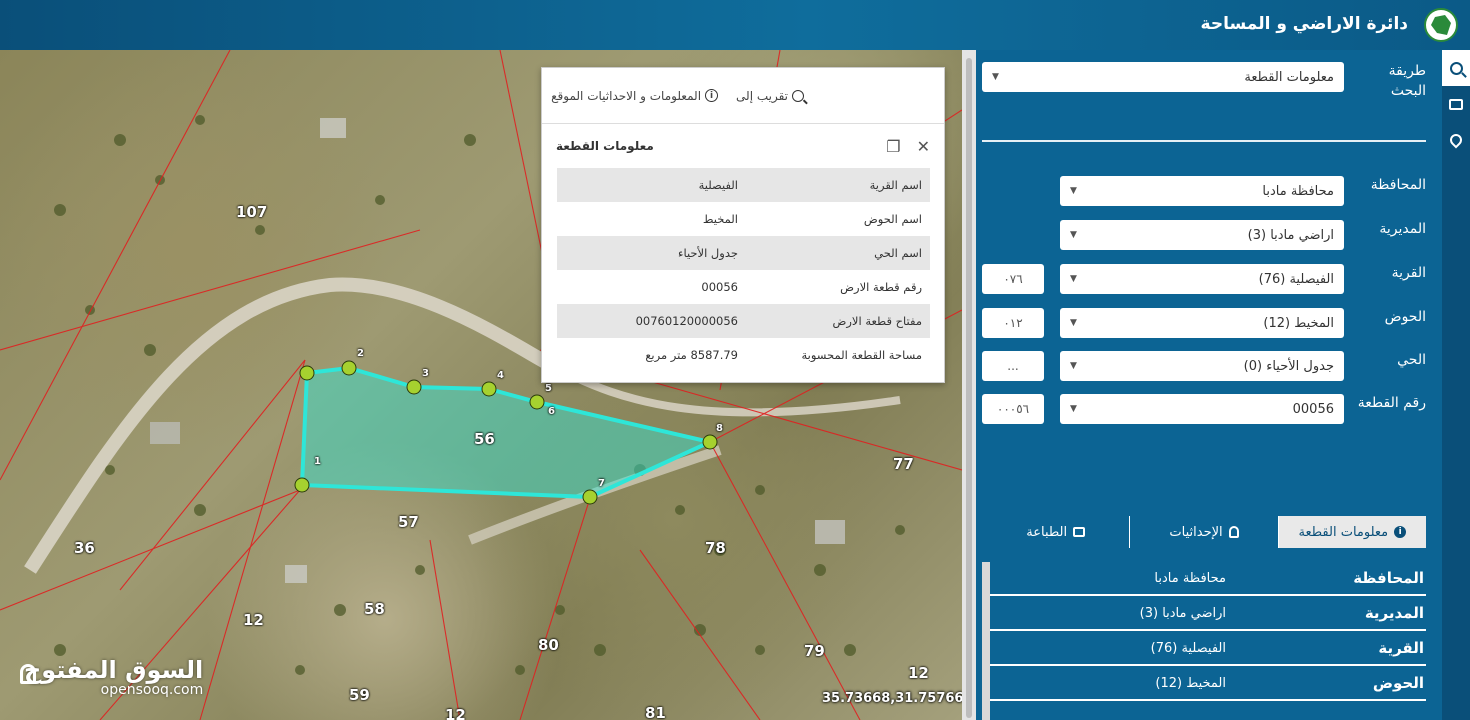 The width and height of the screenshot is (1470, 720). Describe the element at coordinates (893, 146) in the screenshot. I see `maximize-icon: ❐` at that location.